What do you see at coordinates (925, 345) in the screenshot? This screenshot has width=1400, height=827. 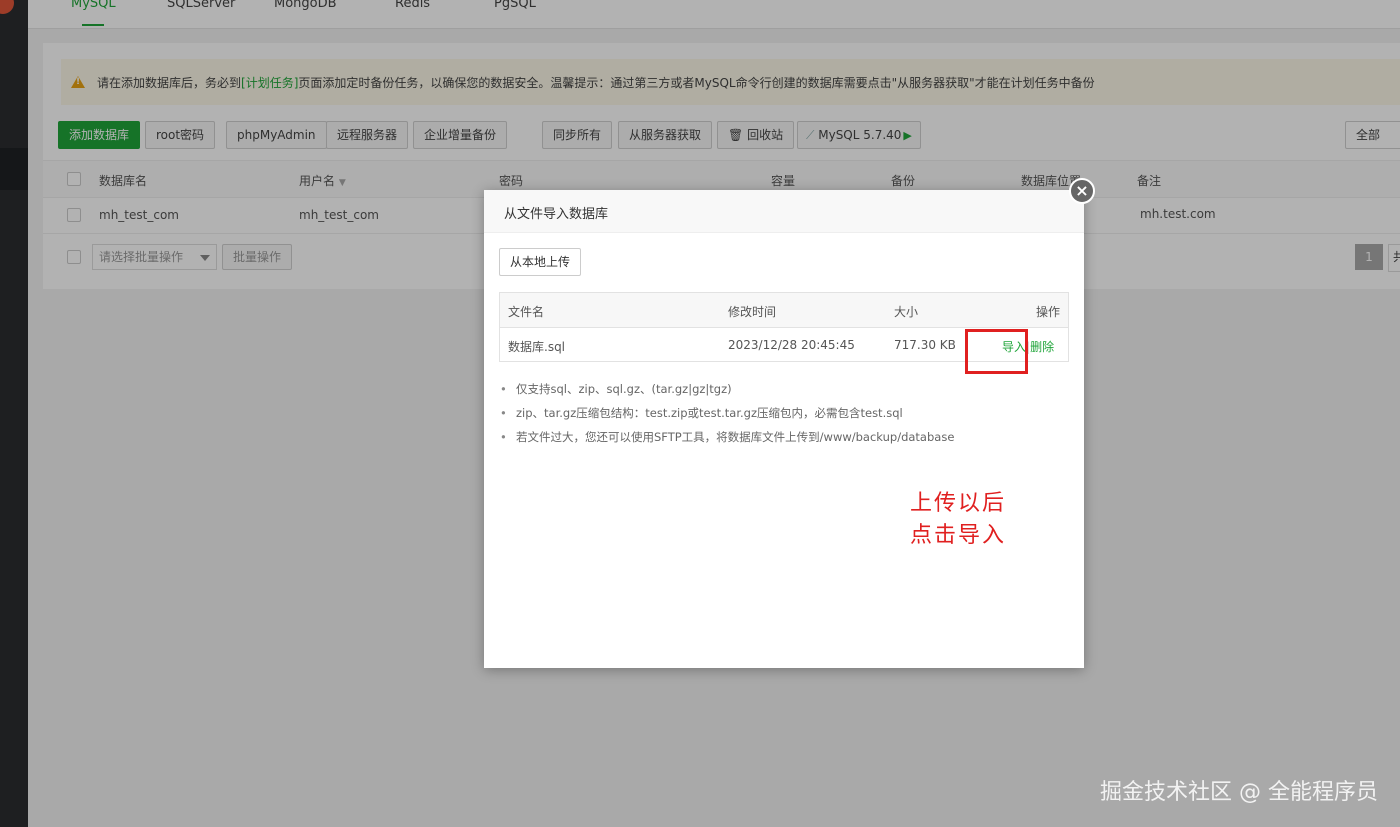 I see `file-size: 717.30 KB` at bounding box center [925, 345].